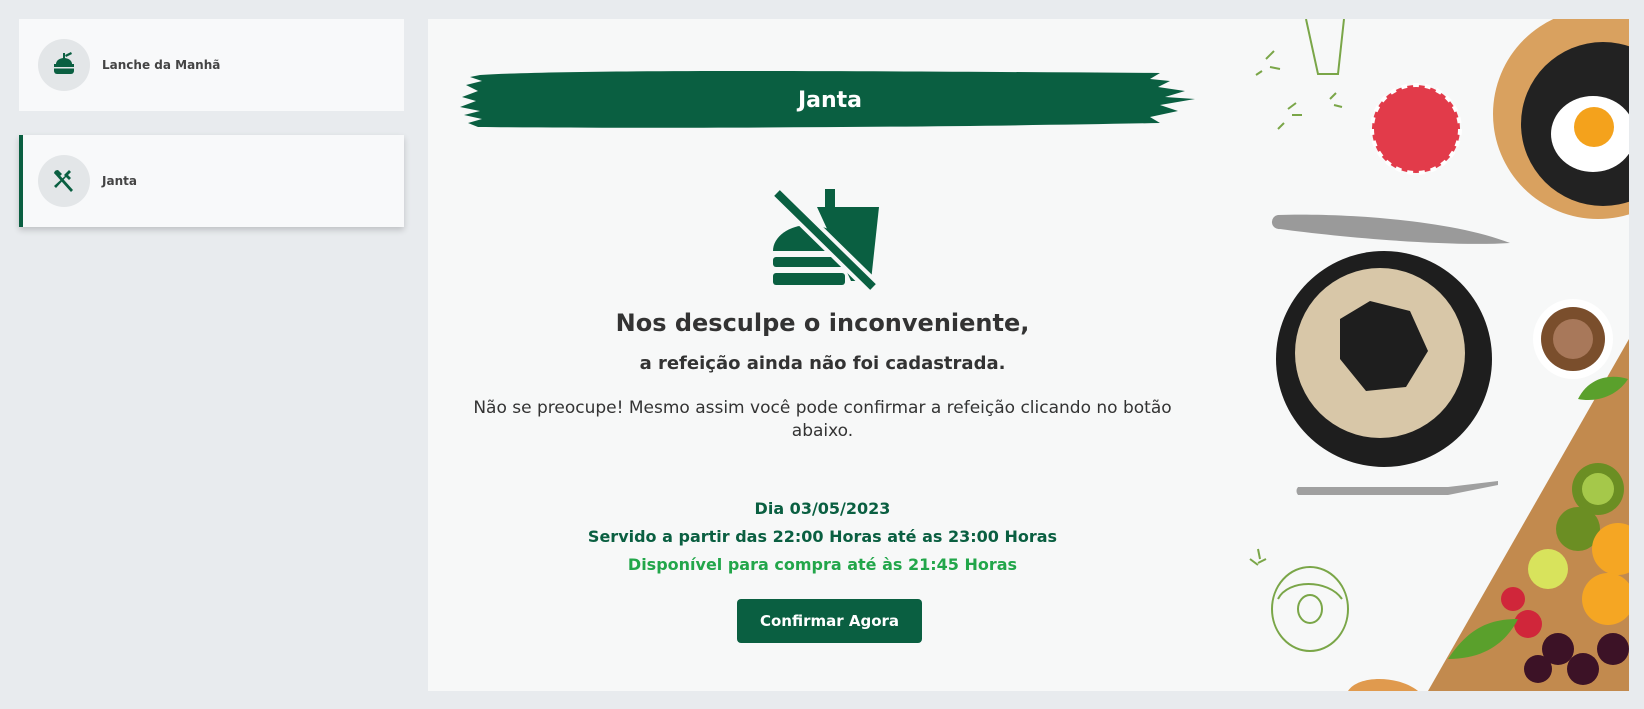 This screenshot has height=709, width=1644. Describe the element at coordinates (119, 181) in the screenshot. I see `sidebar-item-label: Janta` at that location.